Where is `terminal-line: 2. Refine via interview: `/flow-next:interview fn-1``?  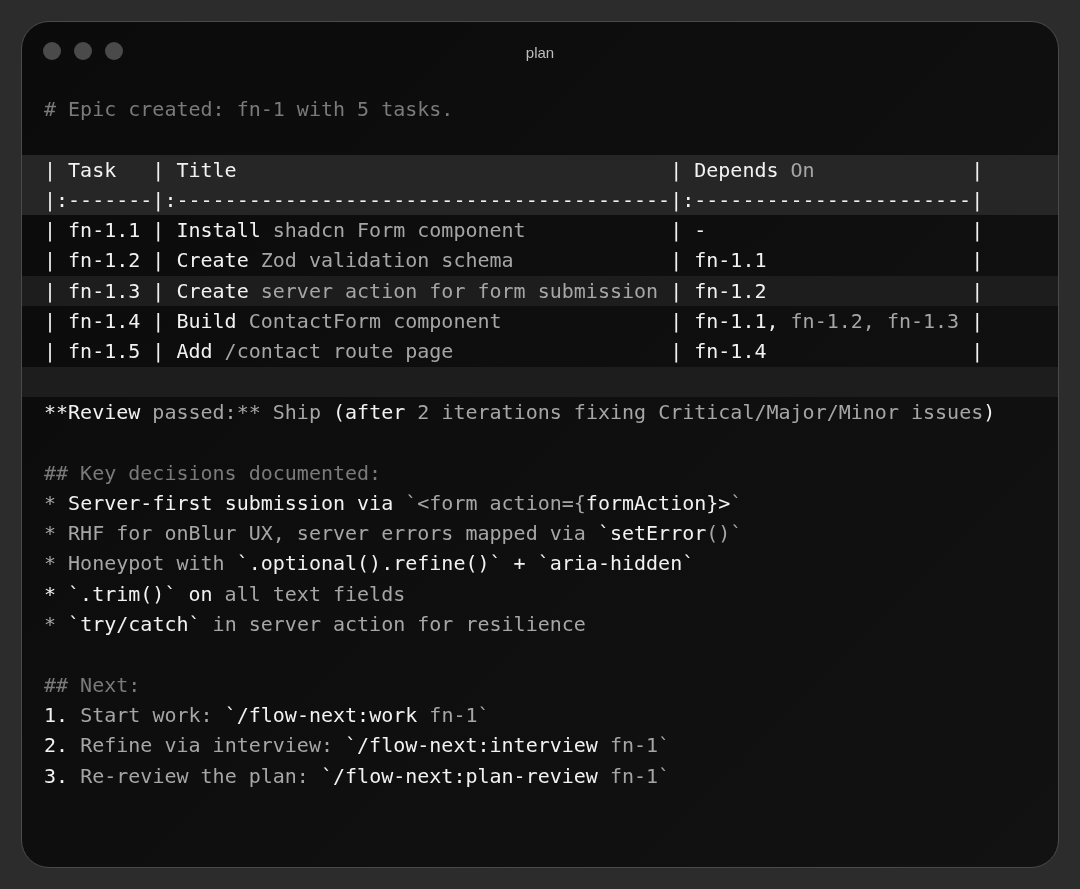 terminal-line: 2. Refine via interview: `/flow-next:interview fn-1` is located at coordinates (357, 746).